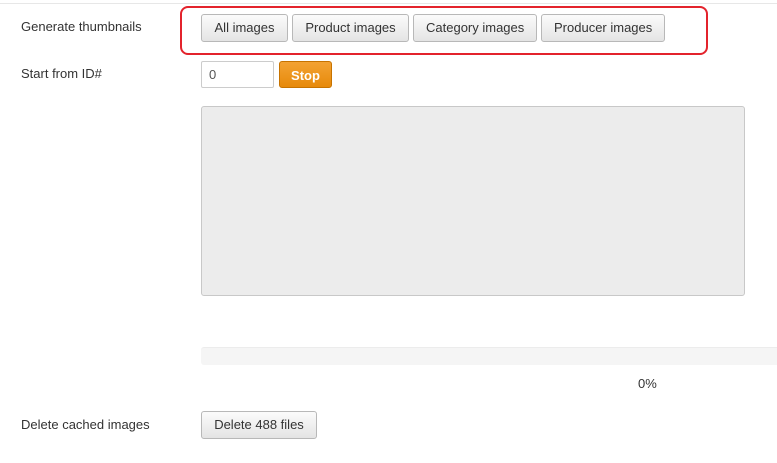  What do you see at coordinates (489, 356) in the screenshot?
I see `progress-bar` at bounding box center [489, 356].